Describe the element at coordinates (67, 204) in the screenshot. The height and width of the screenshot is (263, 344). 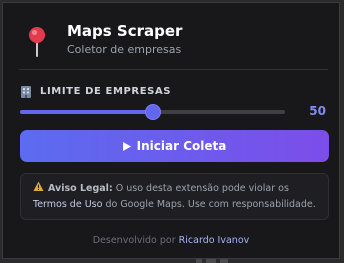
I see `terms-link: Termos de Uso` at that location.